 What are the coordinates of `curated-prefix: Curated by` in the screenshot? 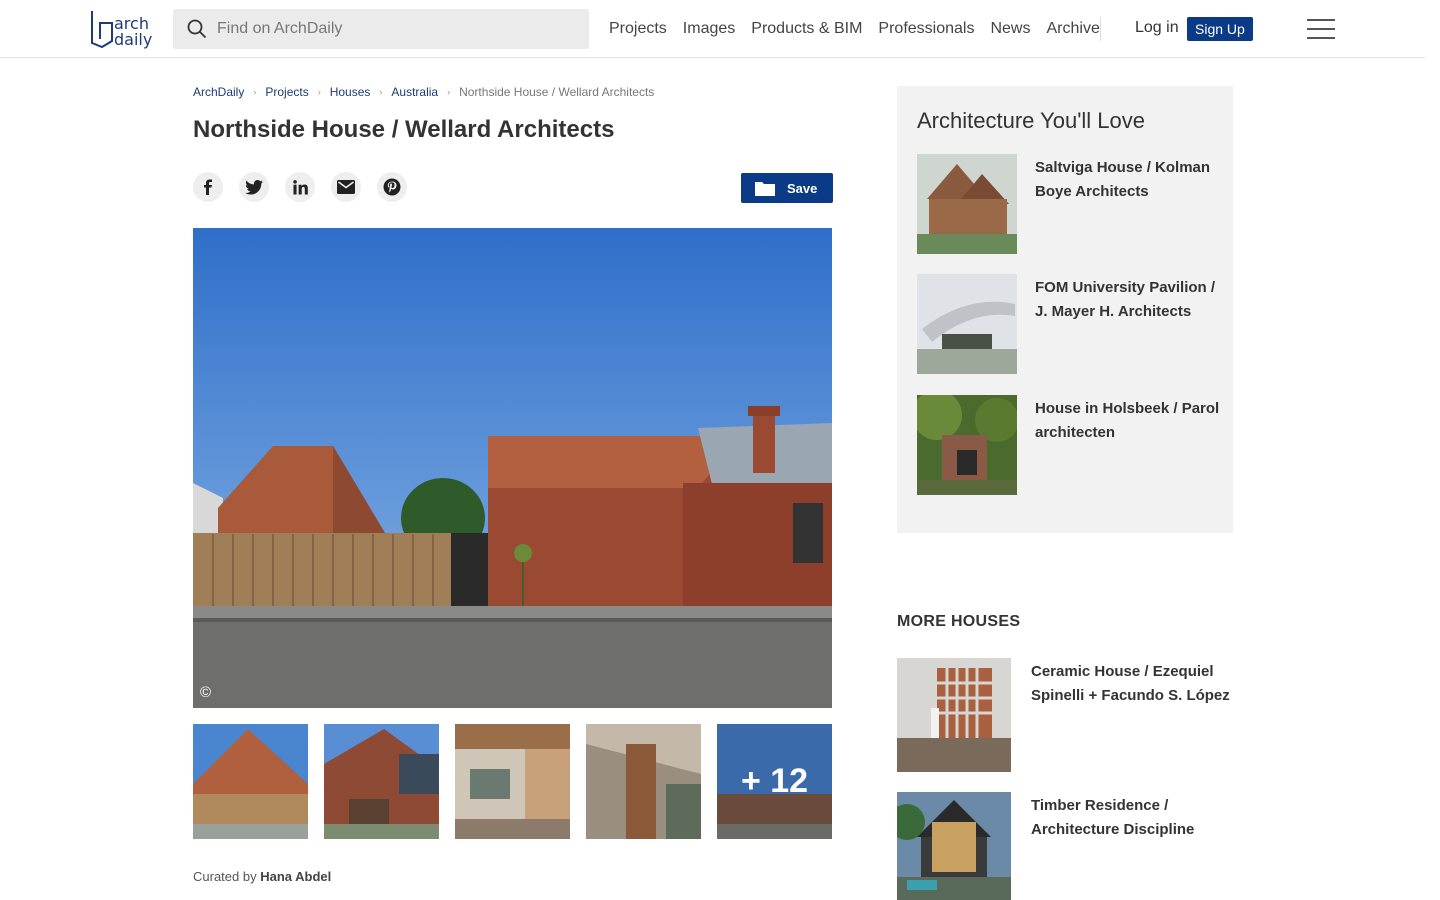 It's located at (225, 876).